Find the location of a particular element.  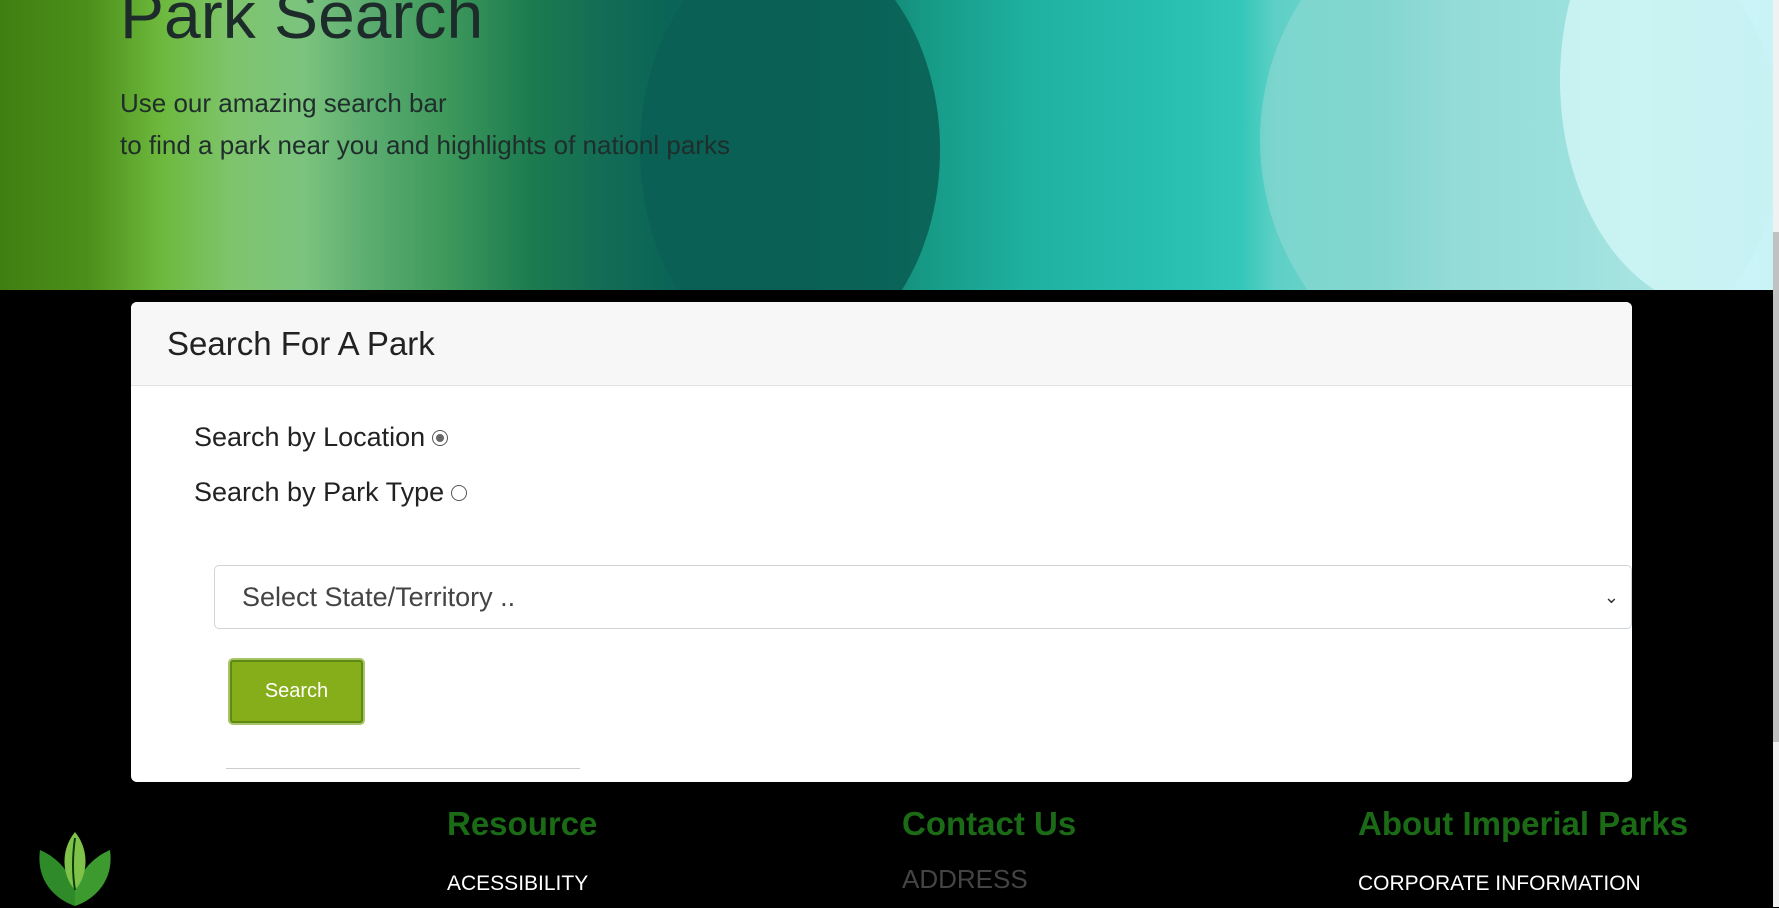

page-title: Park Search is located at coordinates (302, 26).